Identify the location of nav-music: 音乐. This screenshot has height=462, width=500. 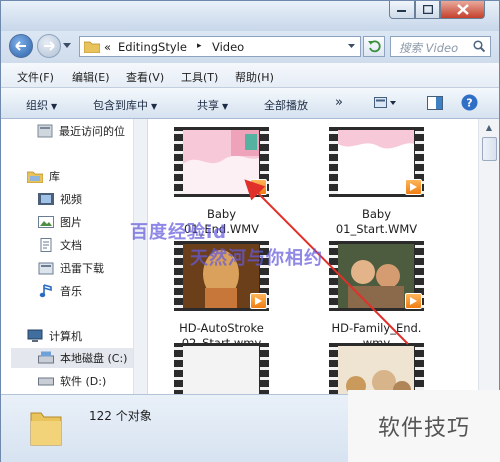
(60, 291).